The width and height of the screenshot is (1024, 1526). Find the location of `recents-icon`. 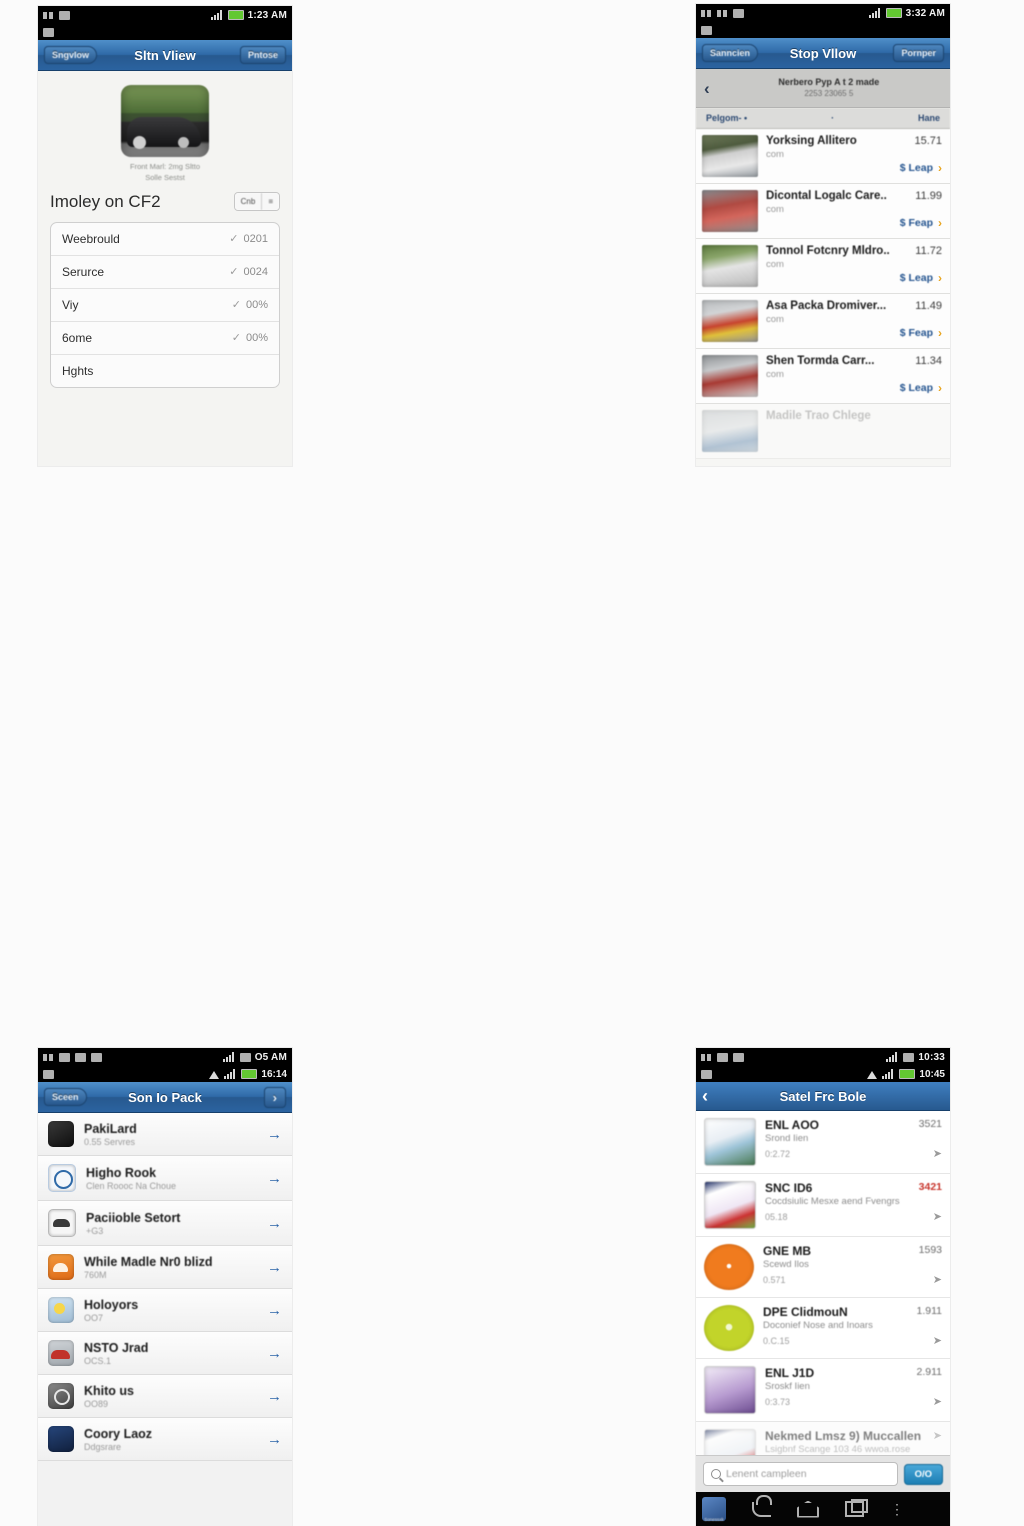

recents-icon is located at coordinates (856, 1508).